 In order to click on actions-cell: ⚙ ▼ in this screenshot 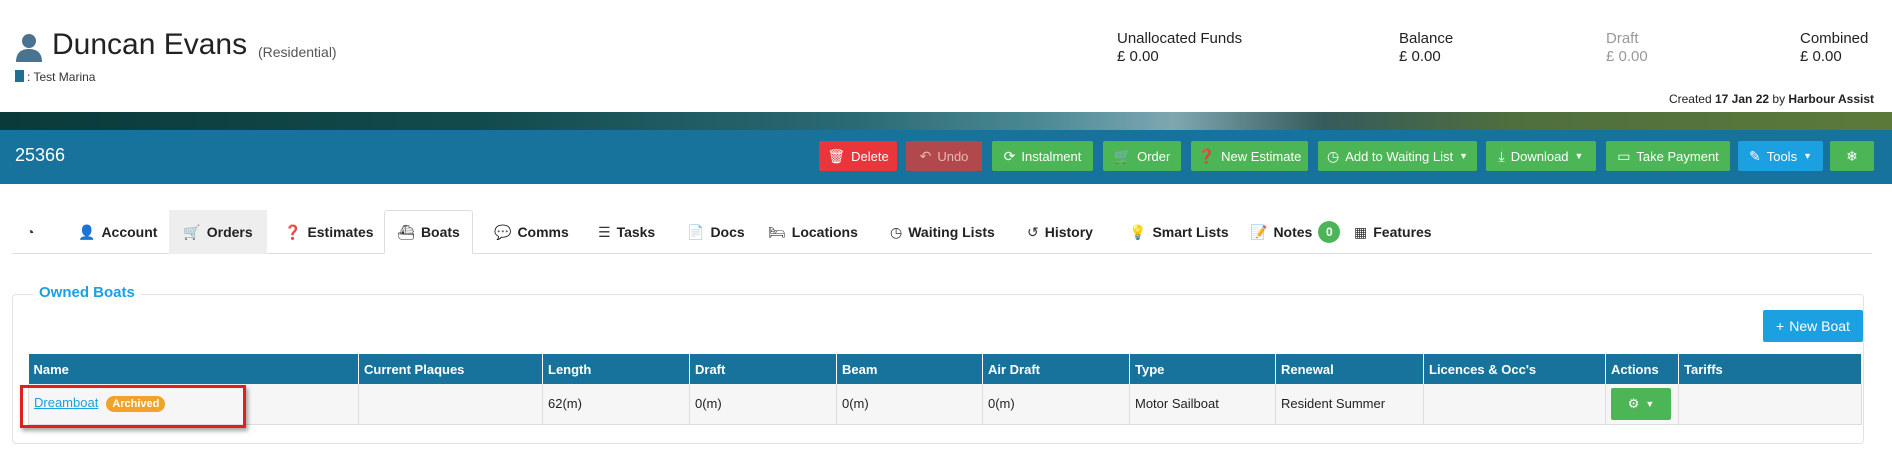, I will do `click(1642, 404)`.